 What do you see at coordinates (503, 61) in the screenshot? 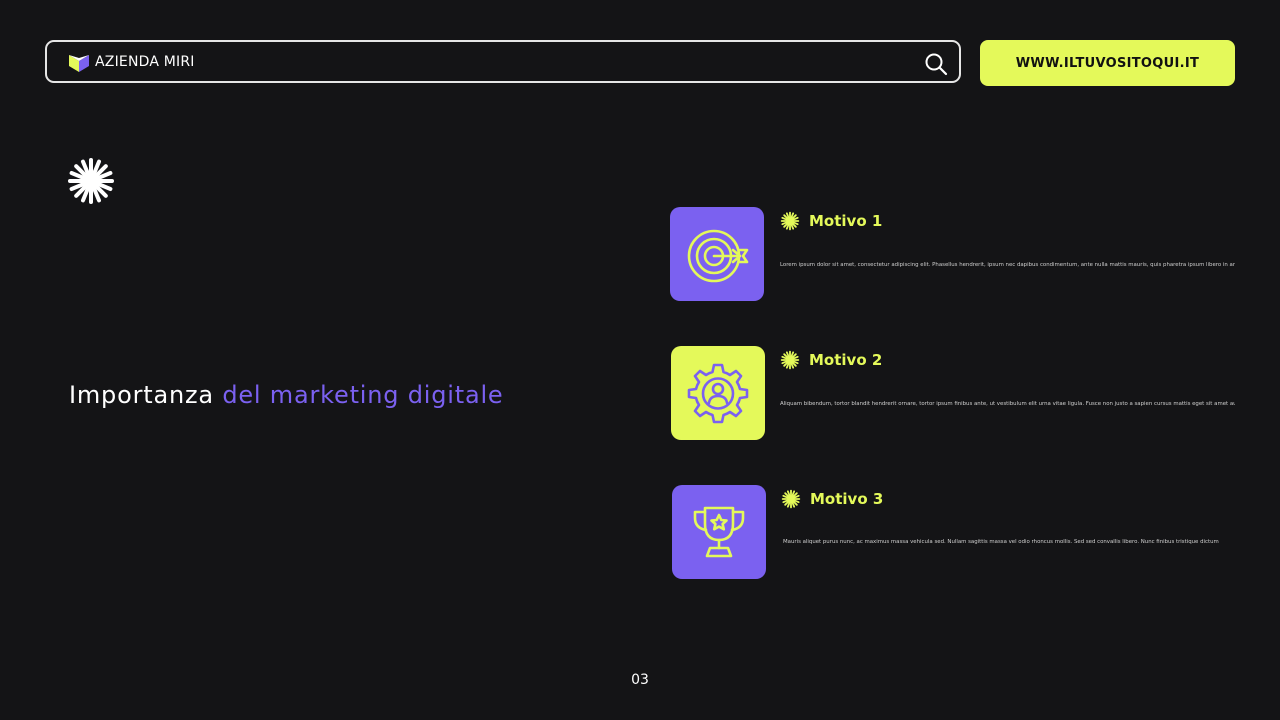
I see `search-bar: AZIENDA MIRI` at bounding box center [503, 61].